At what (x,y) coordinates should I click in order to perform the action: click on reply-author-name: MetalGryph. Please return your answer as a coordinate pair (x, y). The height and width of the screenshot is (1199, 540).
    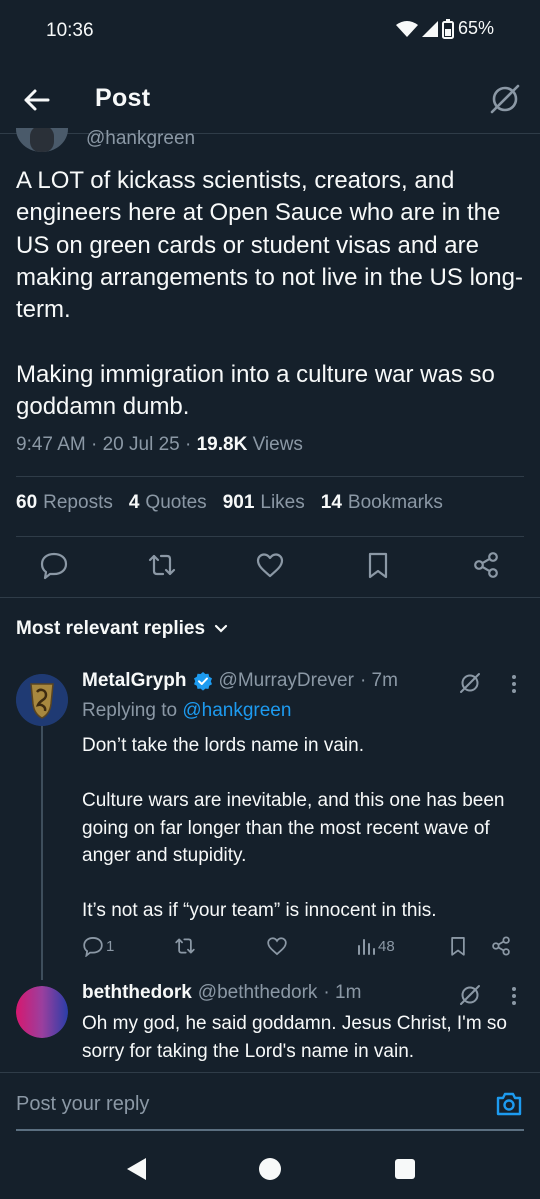
    Looking at the image, I should click on (134, 681).